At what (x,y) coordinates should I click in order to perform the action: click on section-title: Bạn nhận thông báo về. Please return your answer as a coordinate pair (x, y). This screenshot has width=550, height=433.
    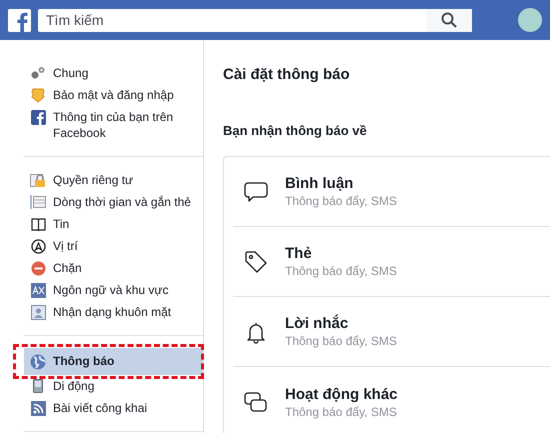
    Looking at the image, I should click on (295, 131).